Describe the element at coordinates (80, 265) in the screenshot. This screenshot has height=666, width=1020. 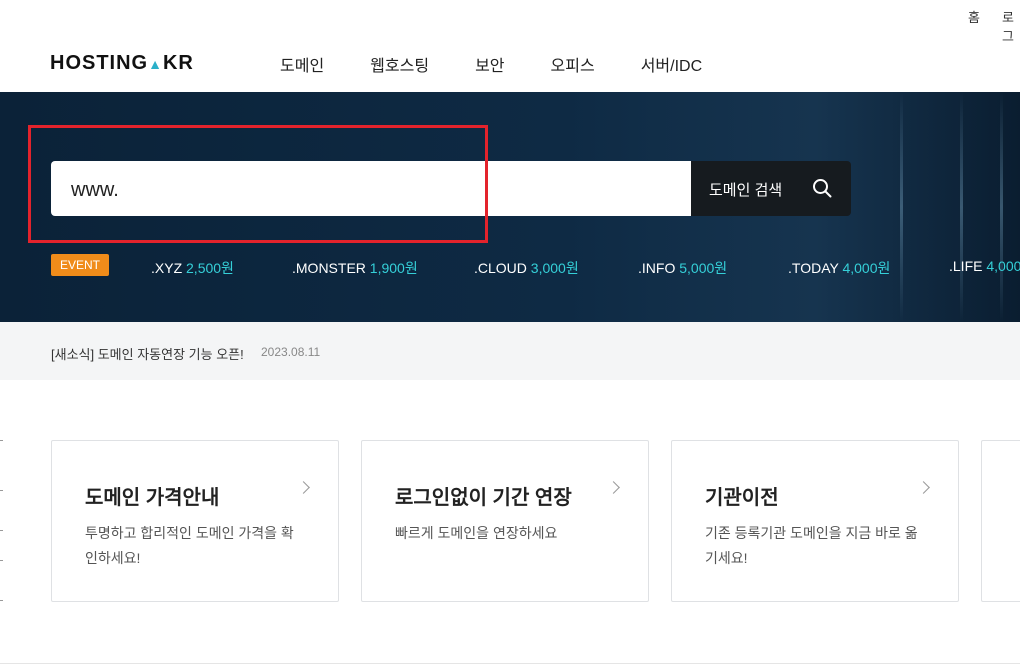
I see `event-badge: EVENT` at that location.